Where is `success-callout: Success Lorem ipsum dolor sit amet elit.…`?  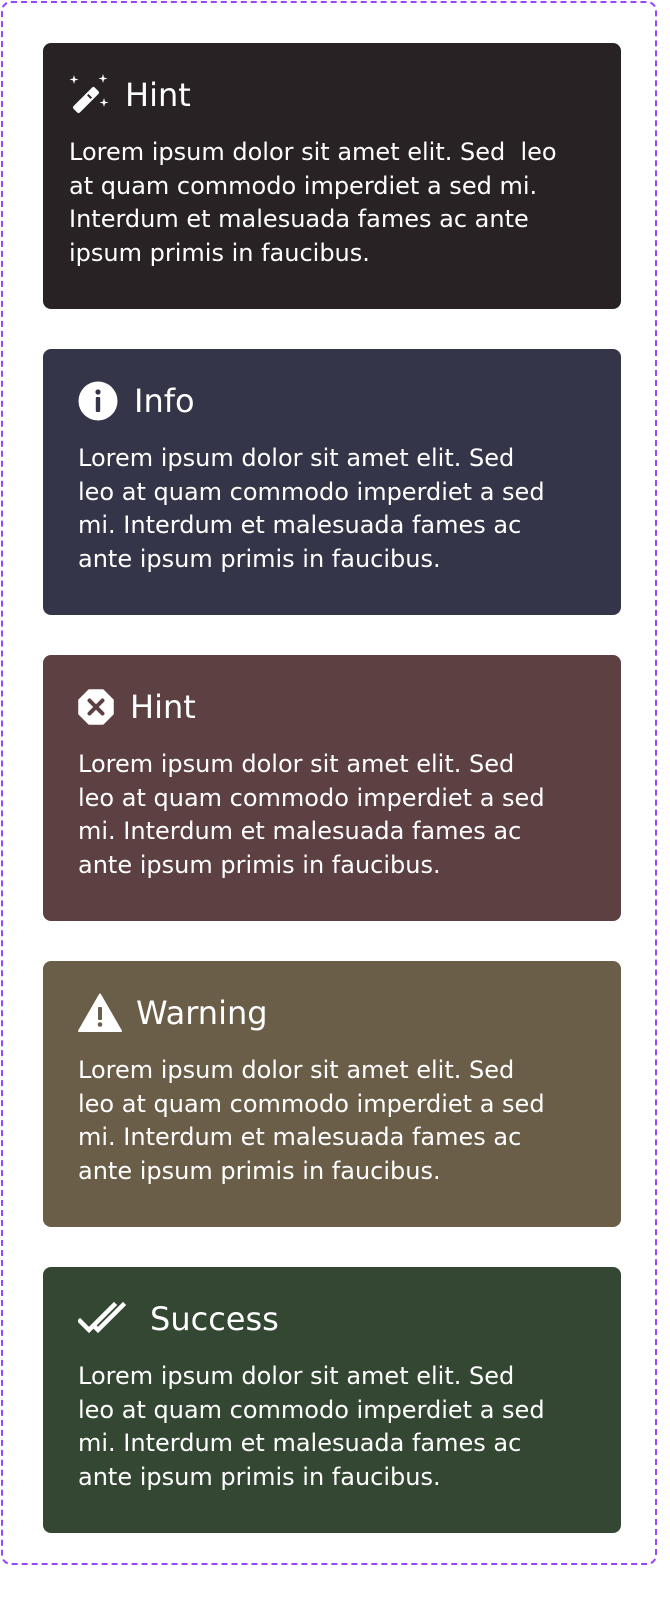 success-callout: Success Lorem ipsum dolor sit amet elit.… is located at coordinates (332, 1400).